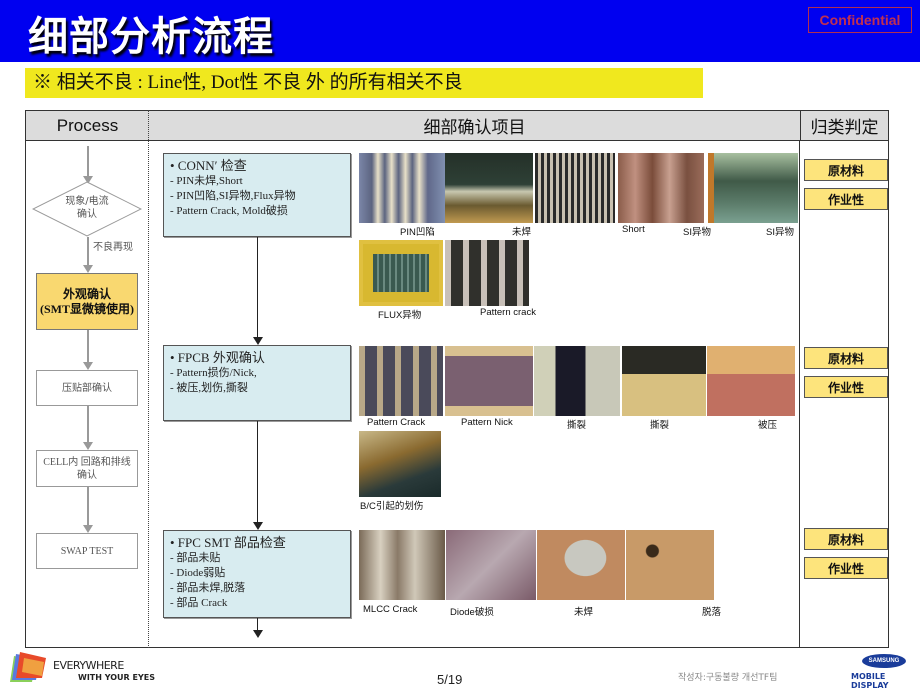 Image resolution: width=920 pixels, height=690 pixels. What do you see at coordinates (487, 422) in the screenshot?
I see `photo-caption: Pattern Nick` at bounding box center [487, 422].